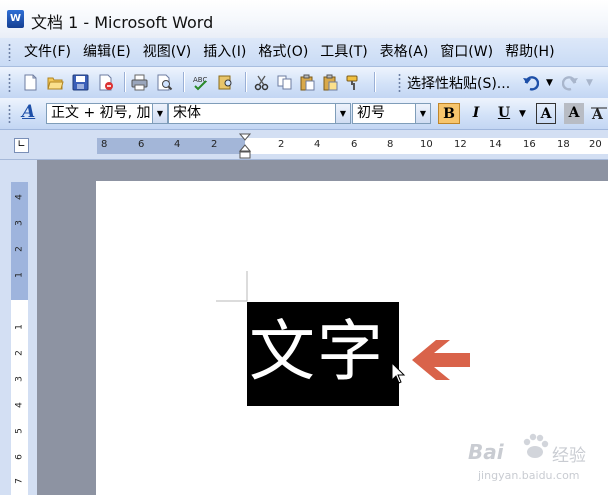 This screenshot has width=608, height=495. What do you see at coordinates (225, 82) in the screenshot?
I see `research-icon` at bounding box center [225, 82].